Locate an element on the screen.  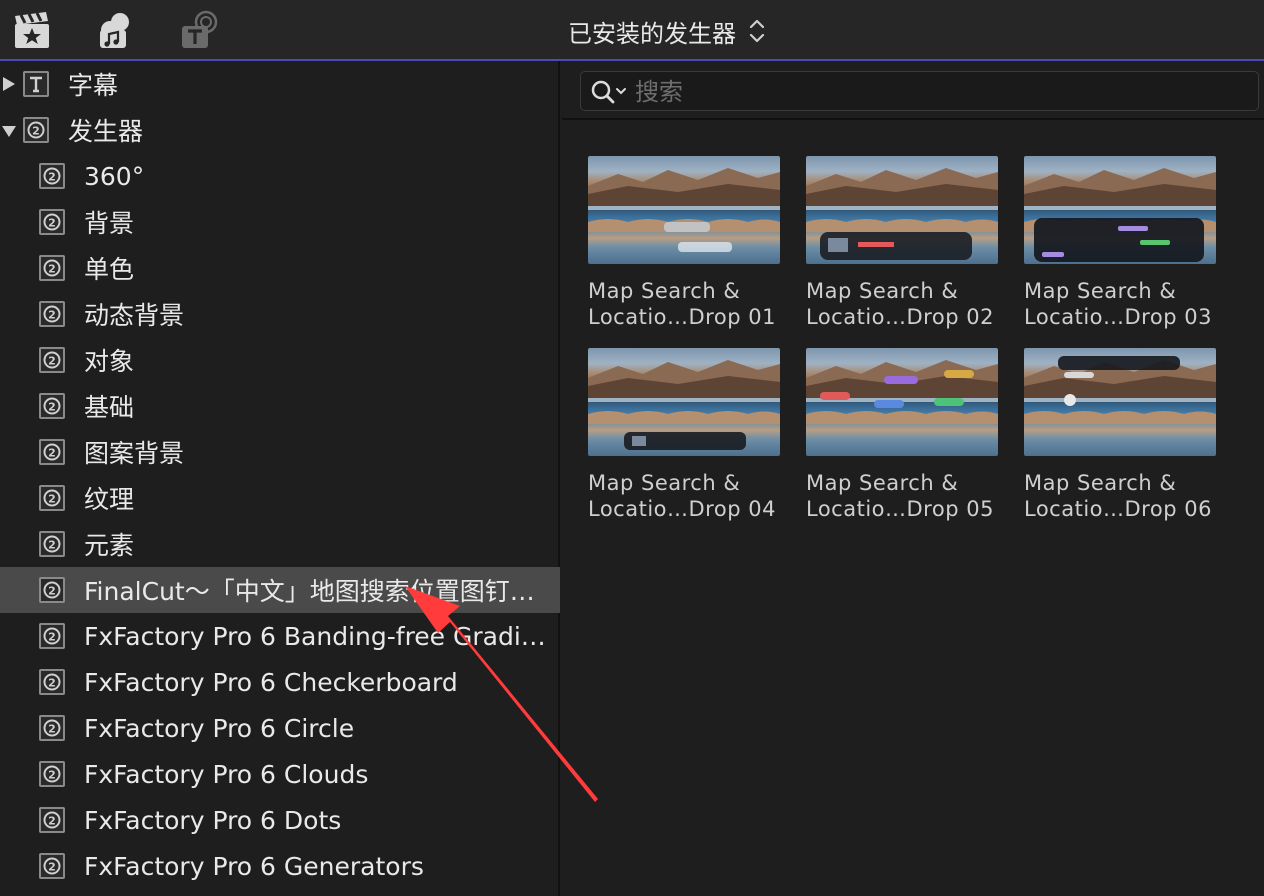
sidebar-item-label: 对象 is located at coordinates (109, 361).